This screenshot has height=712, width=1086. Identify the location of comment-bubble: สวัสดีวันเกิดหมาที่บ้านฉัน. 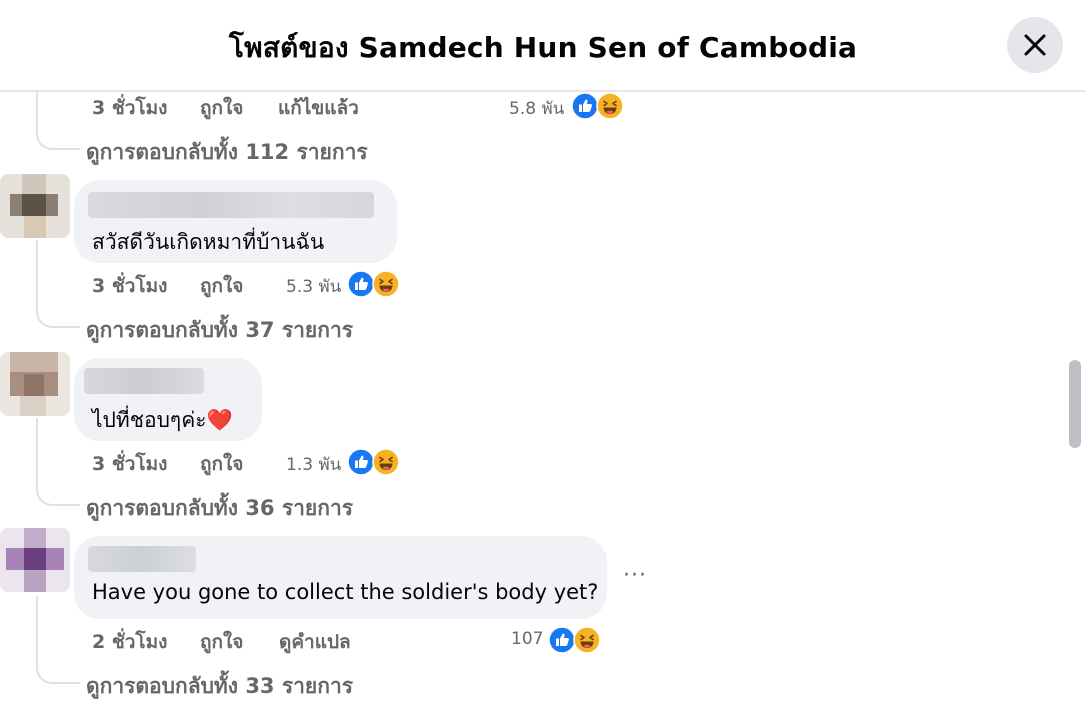
(235, 221).